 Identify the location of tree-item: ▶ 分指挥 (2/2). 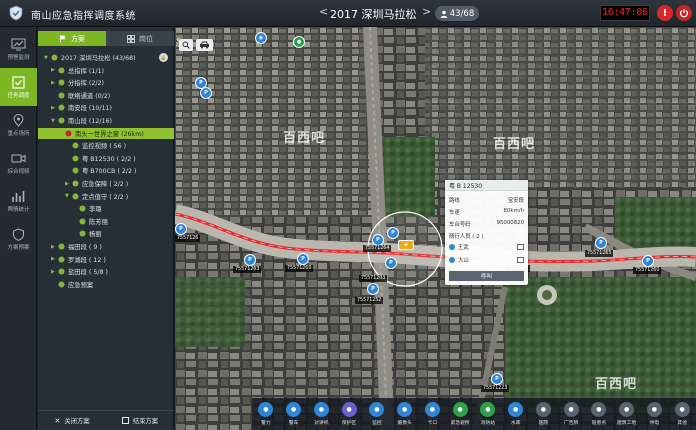
(106, 82).